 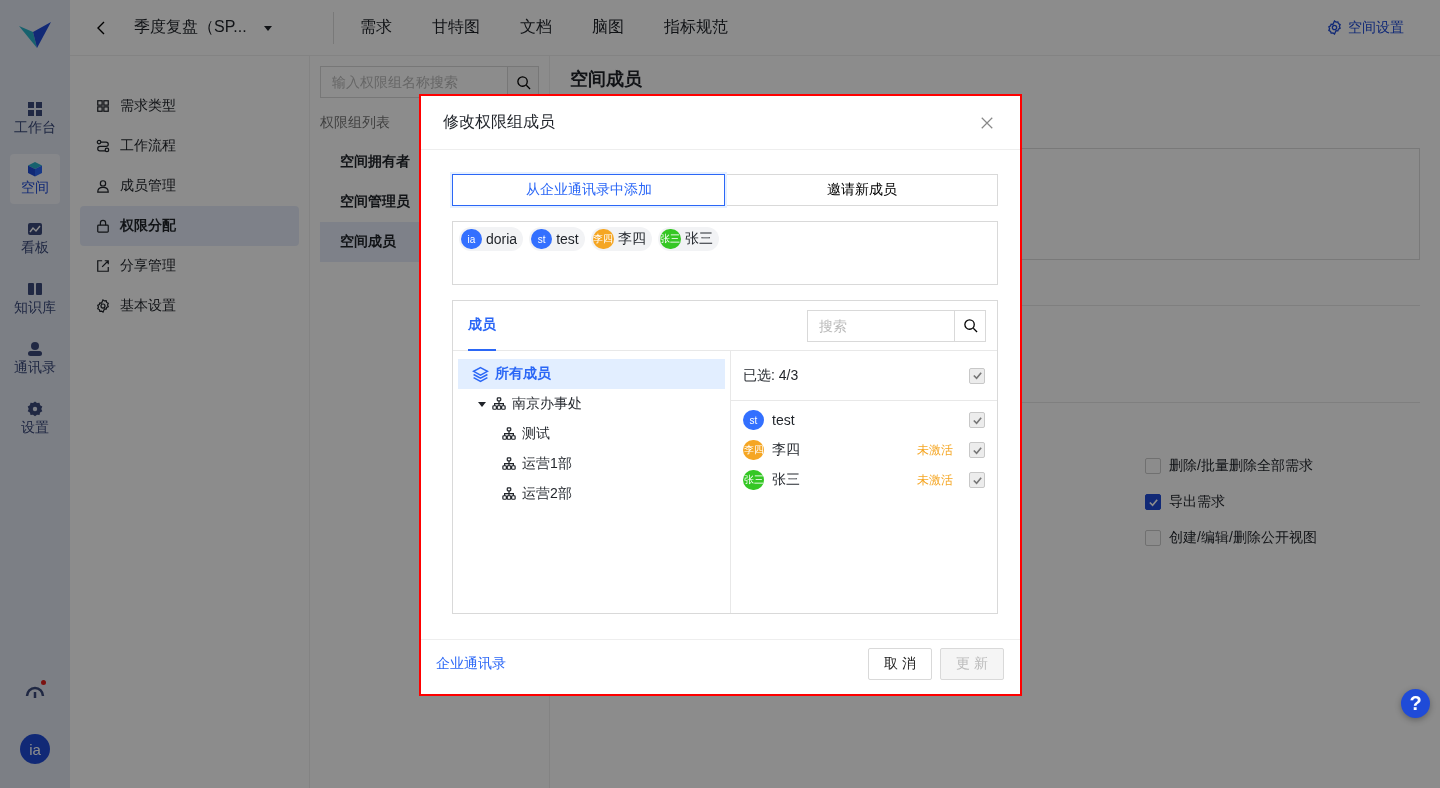 What do you see at coordinates (771, 375) in the screenshot?
I see `selected-count: 已选: 4/3` at bounding box center [771, 375].